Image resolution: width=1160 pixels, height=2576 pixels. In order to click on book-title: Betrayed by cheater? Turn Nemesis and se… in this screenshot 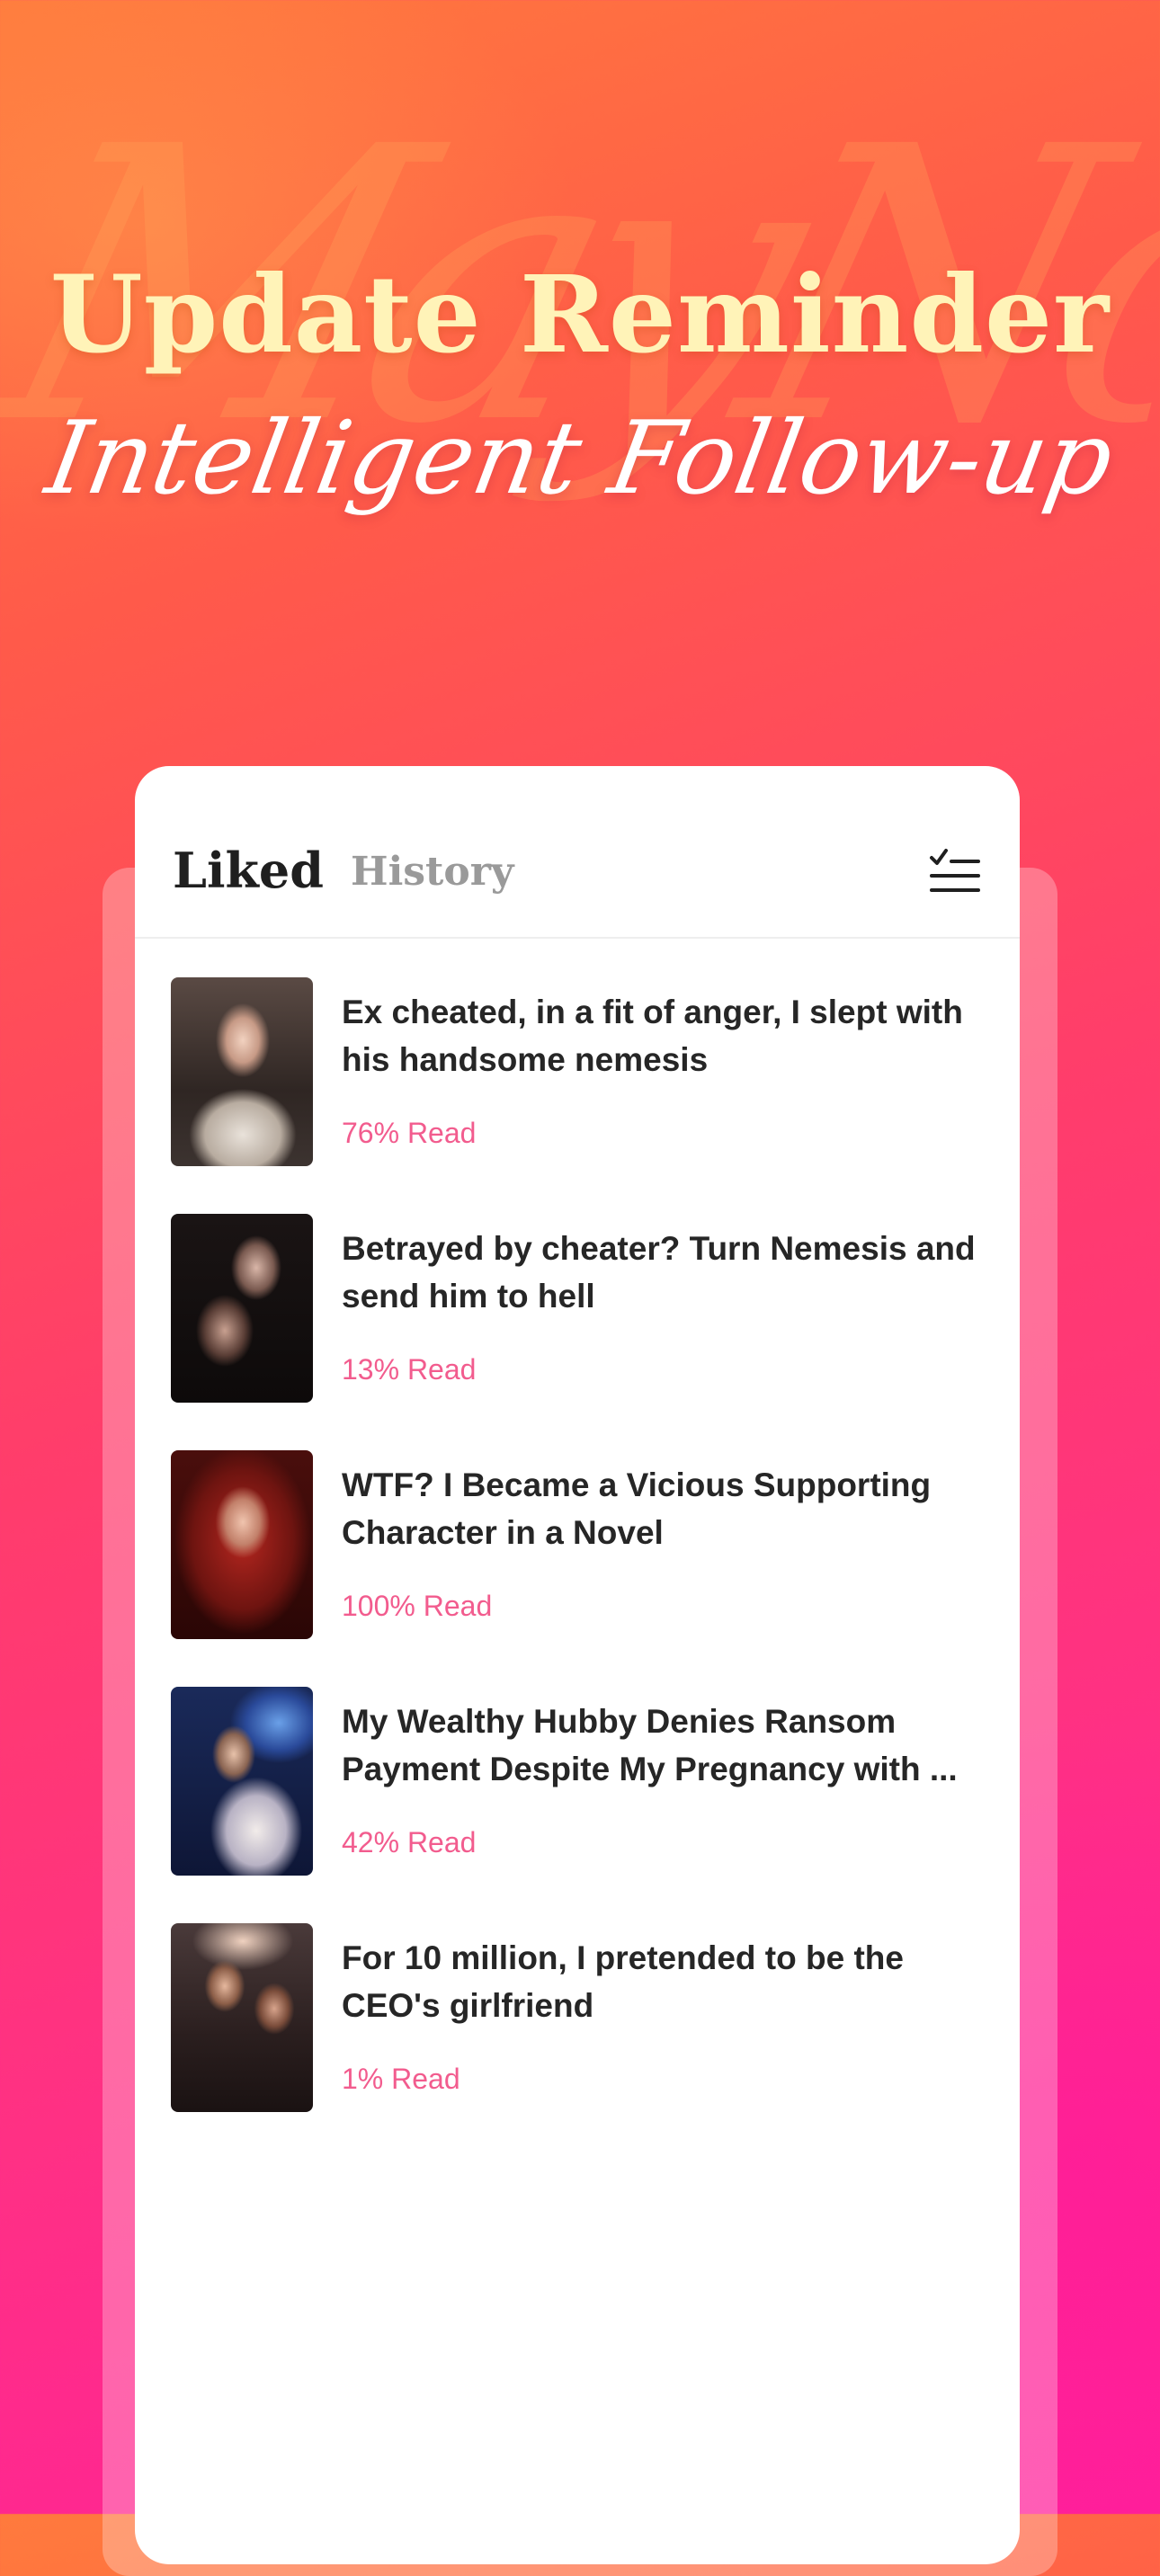, I will do `click(665, 1272)`.